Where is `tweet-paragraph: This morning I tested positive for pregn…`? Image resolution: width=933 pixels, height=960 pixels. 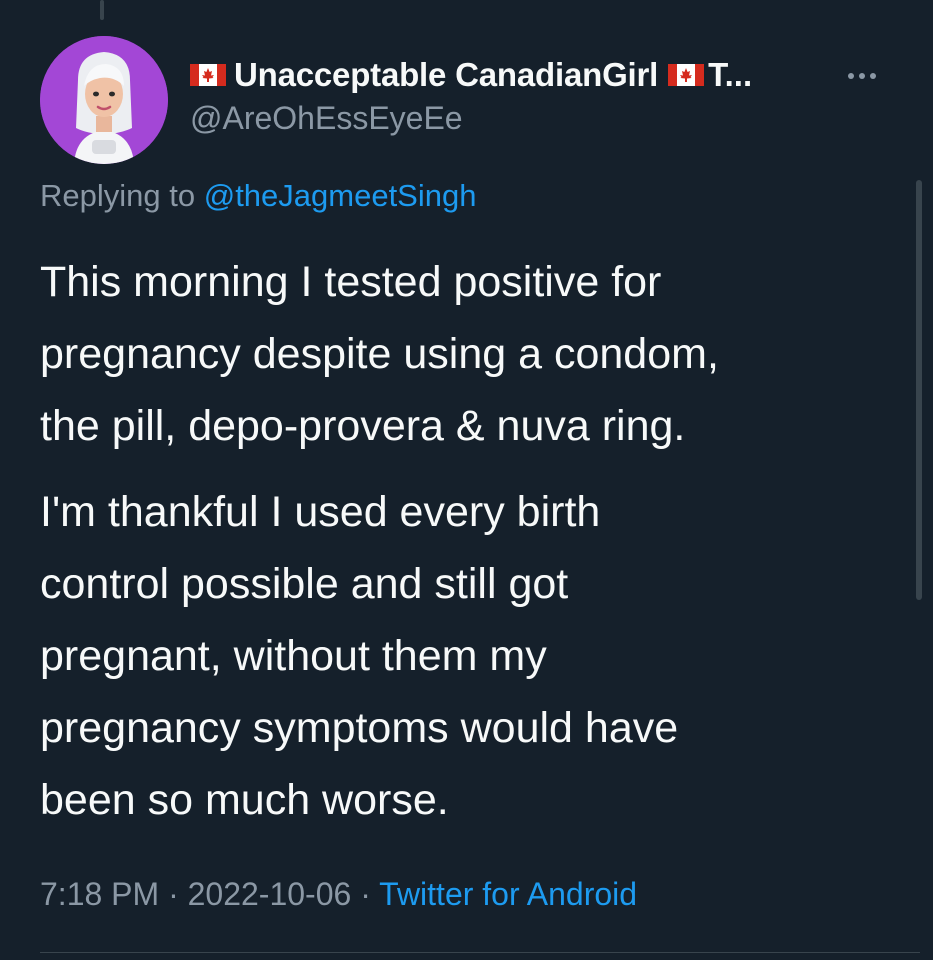 tweet-paragraph: This morning I tested positive for pregn… is located at coordinates (379, 354).